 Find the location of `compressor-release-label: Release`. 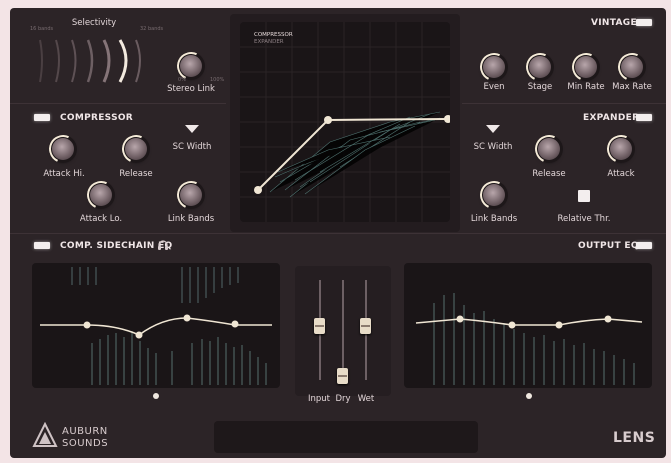

compressor-release-label: Release is located at coordinates (136, 174).